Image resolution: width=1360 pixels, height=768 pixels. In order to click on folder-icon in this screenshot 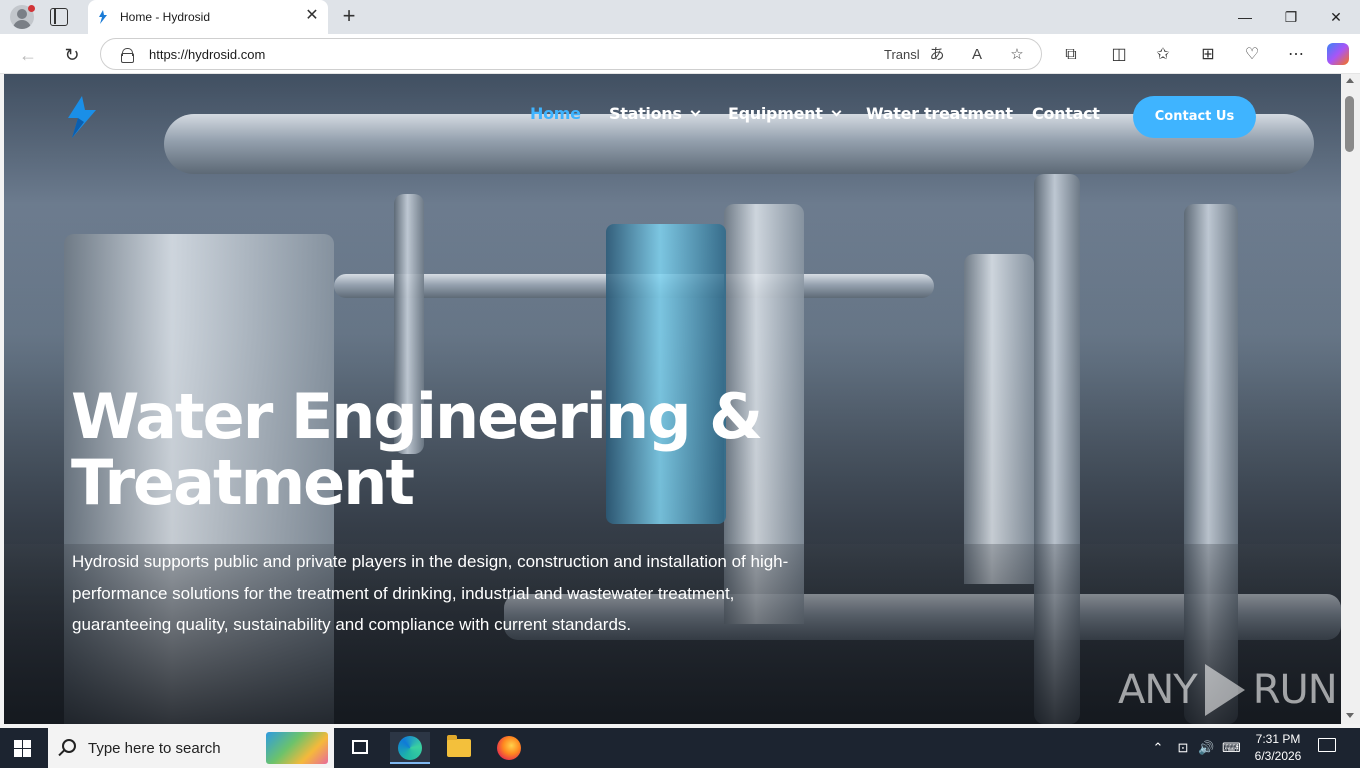, I will do `click(459, 746)`.